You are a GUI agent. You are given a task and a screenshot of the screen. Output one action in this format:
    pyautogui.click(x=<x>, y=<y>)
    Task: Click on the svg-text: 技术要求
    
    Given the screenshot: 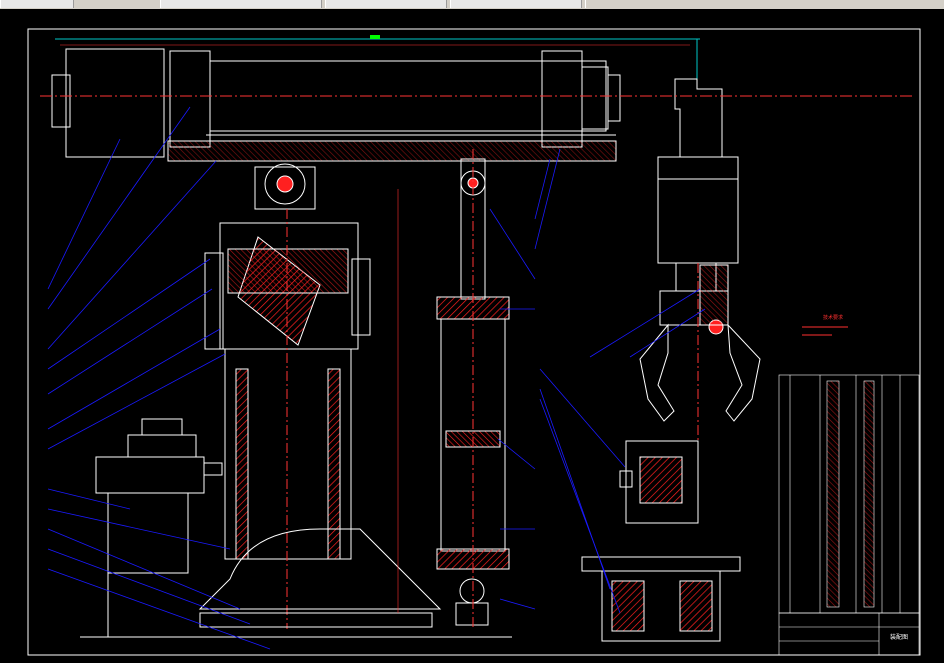 What is the action you would take?
    pyautogui.click(x=833, y=317)
    